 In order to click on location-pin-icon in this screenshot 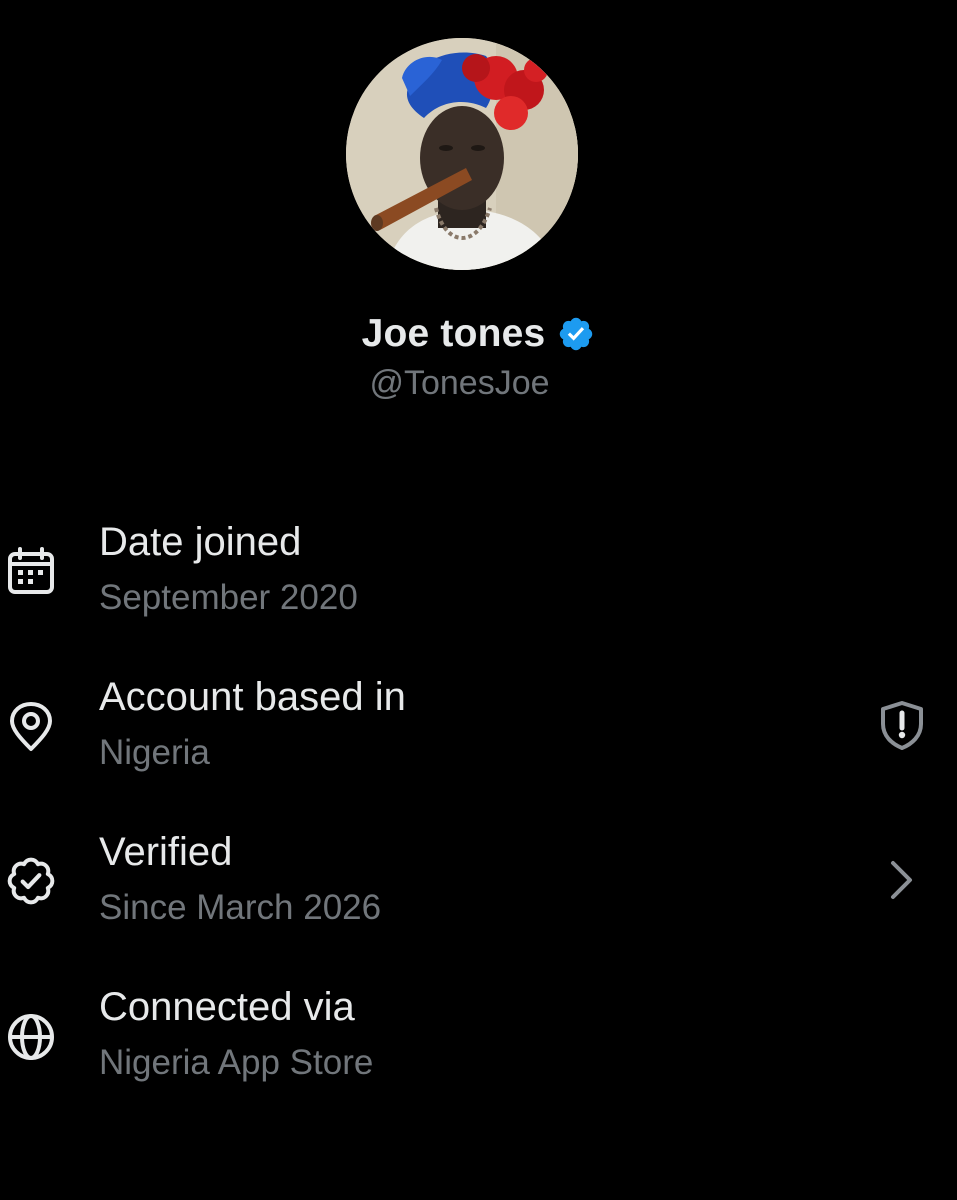, I will do `click(31, 727)`.